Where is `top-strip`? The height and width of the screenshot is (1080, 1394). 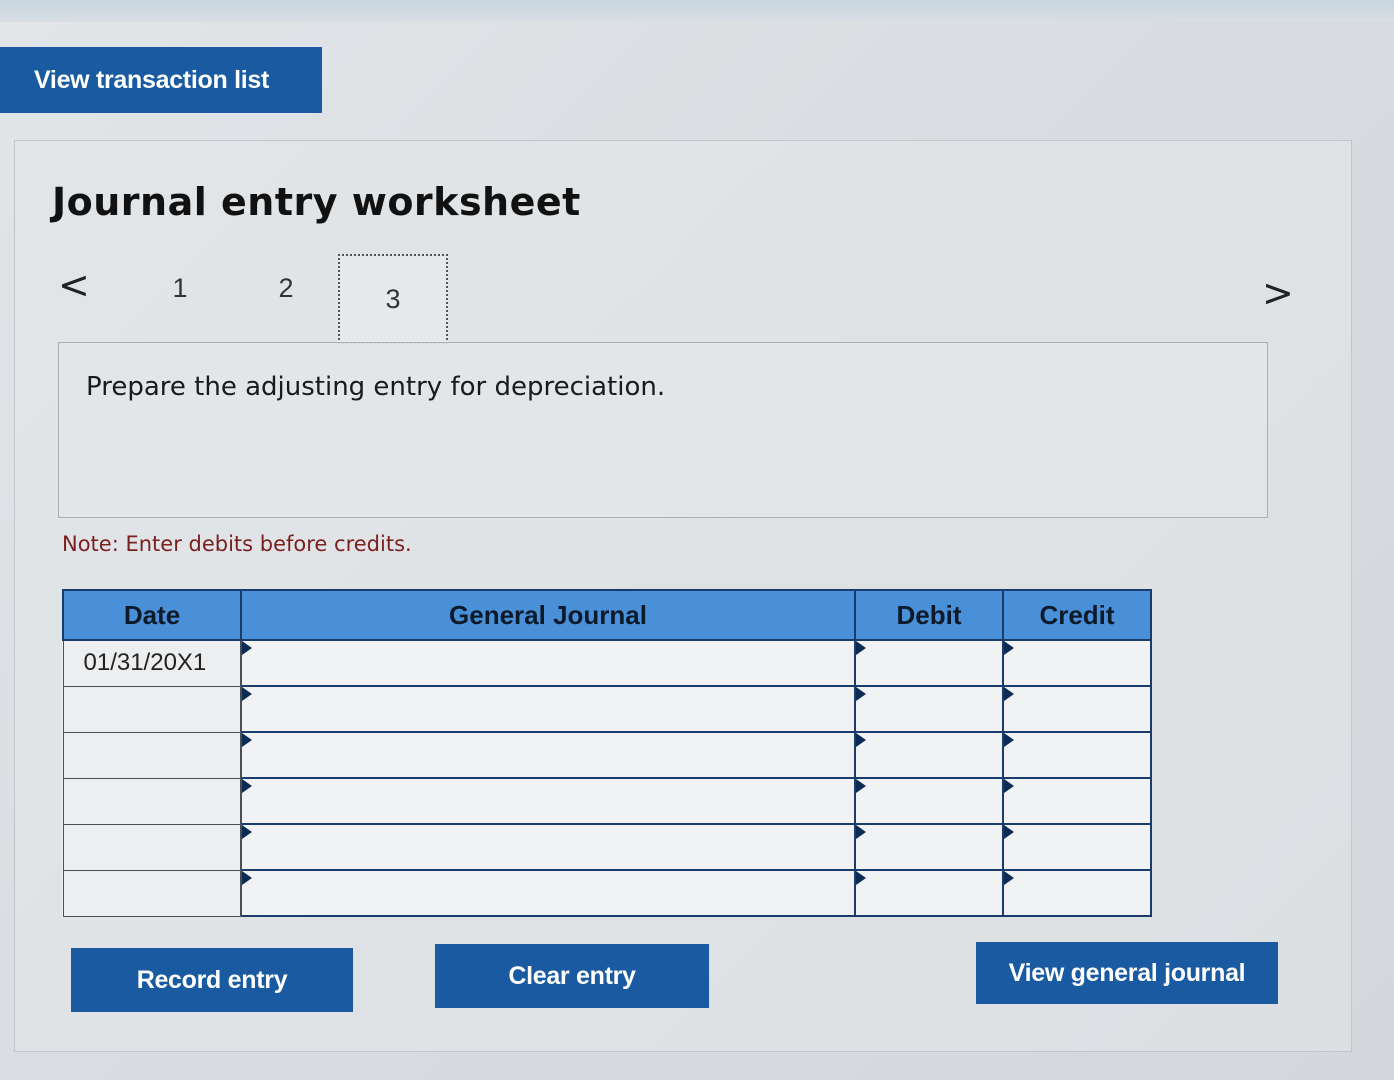
top-strip is located at coordinates (697, 11).